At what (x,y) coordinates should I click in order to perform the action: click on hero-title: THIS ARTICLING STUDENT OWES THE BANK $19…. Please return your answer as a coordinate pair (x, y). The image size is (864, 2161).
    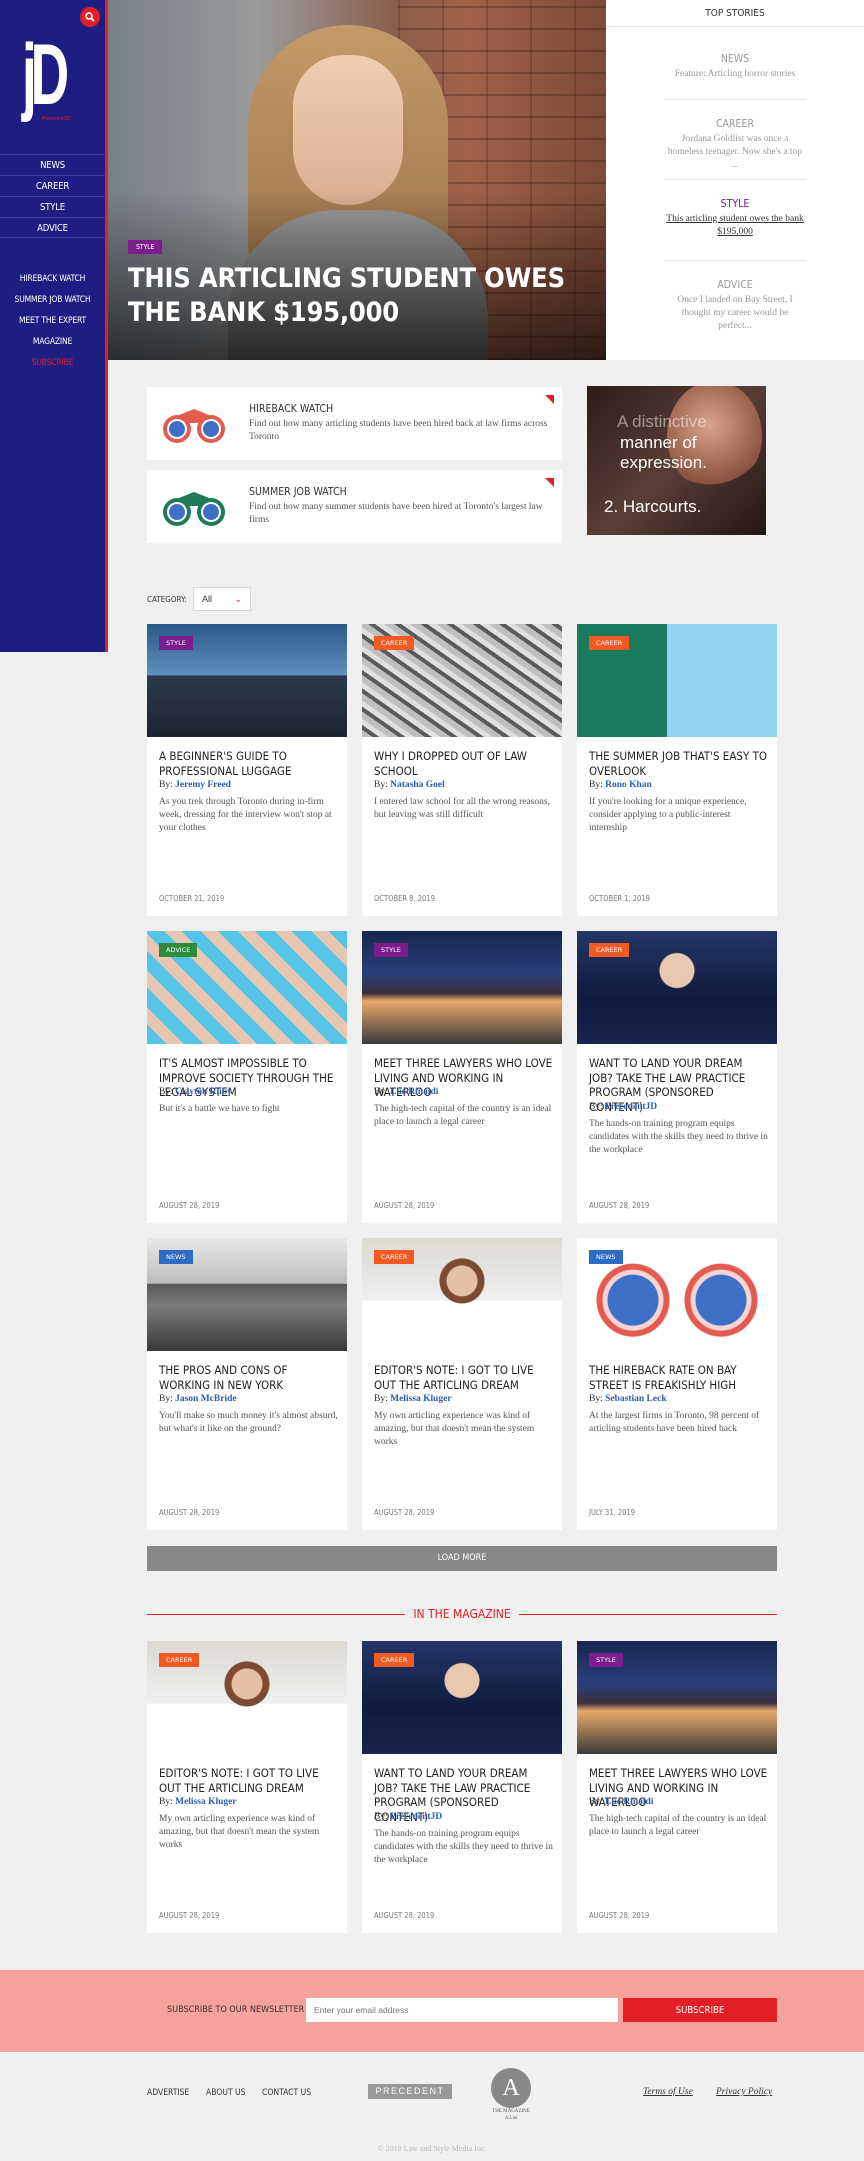
    Looking at the image, I should click on (363, 296).